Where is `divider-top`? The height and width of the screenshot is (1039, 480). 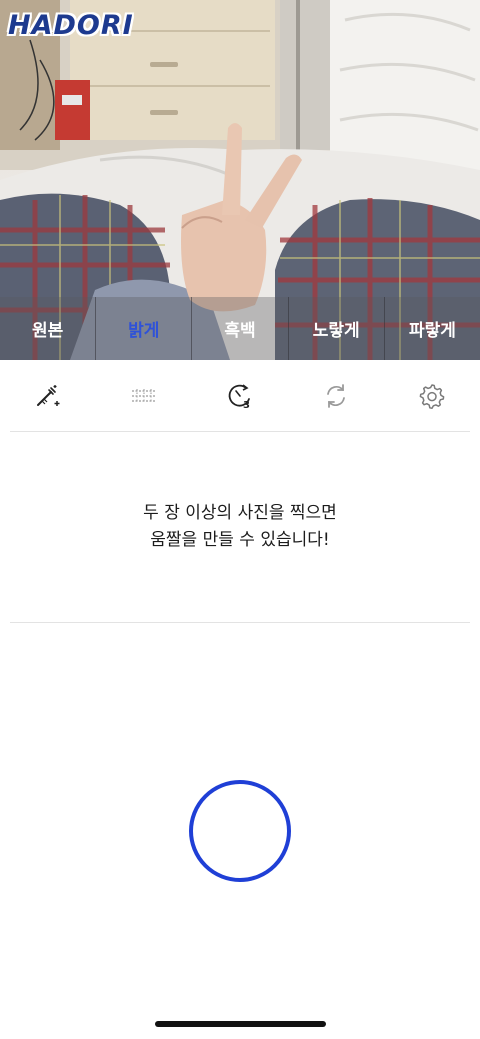
divider-top is located at coordinates (240, 431).